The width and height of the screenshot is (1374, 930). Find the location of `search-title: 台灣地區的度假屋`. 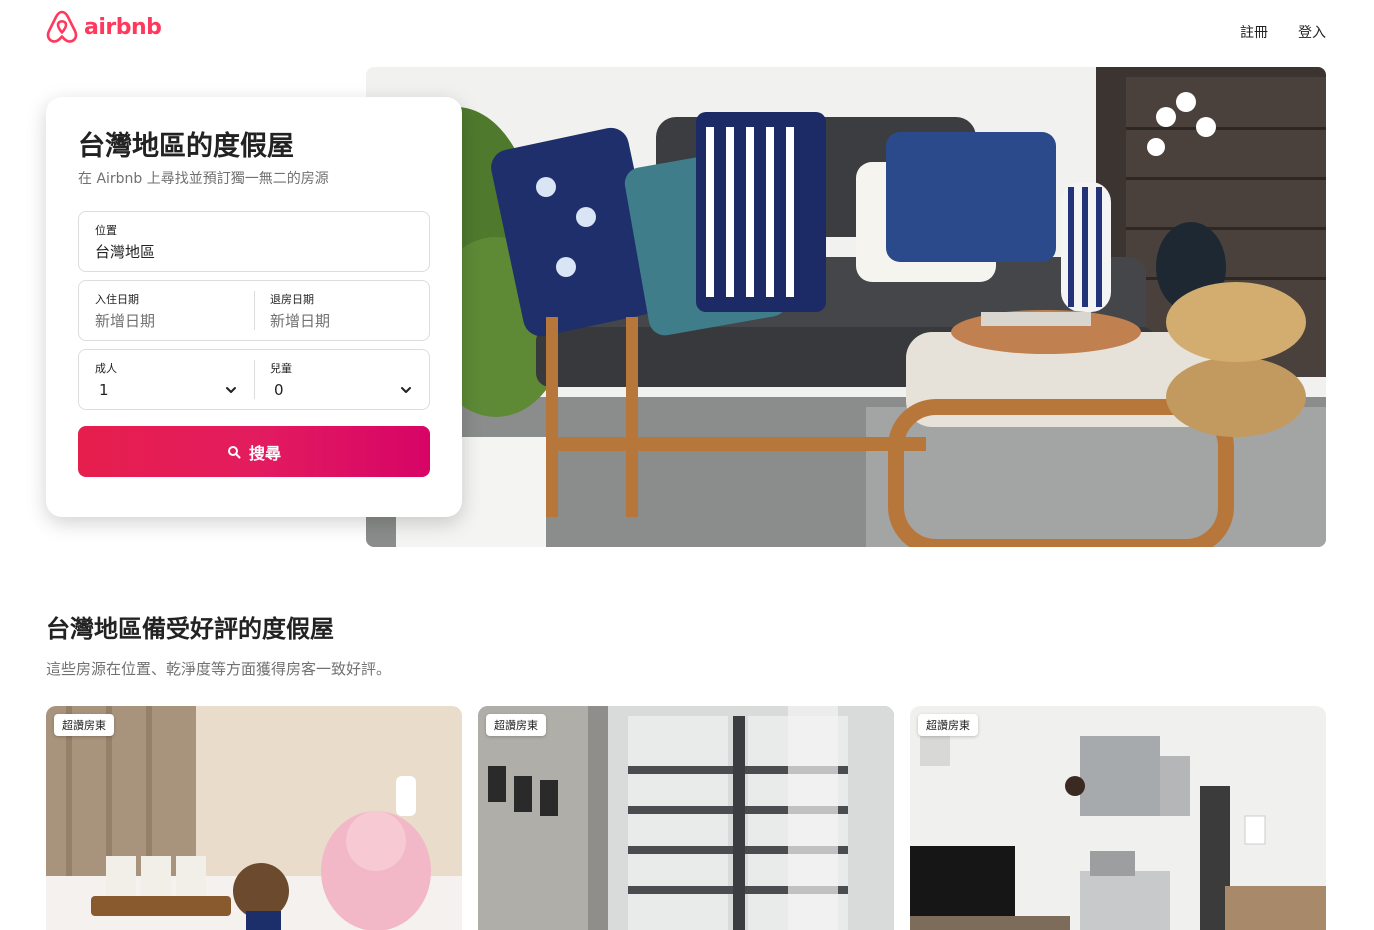

search-title: 台灣地區的度假屋 is located at coordinates (186, 146).